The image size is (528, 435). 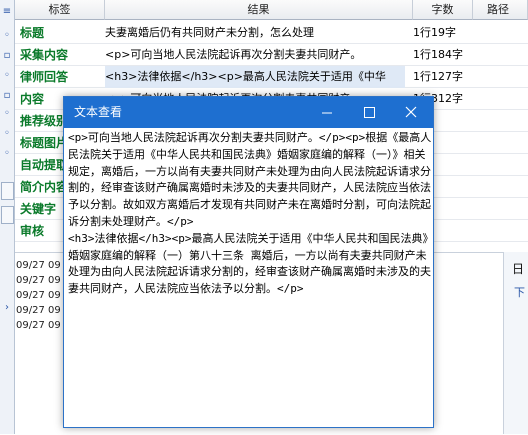 What do you see at coordinates (500, 10) in the screenshot?
I see `column-header-path: 路径` at bounding box center [500, 10].